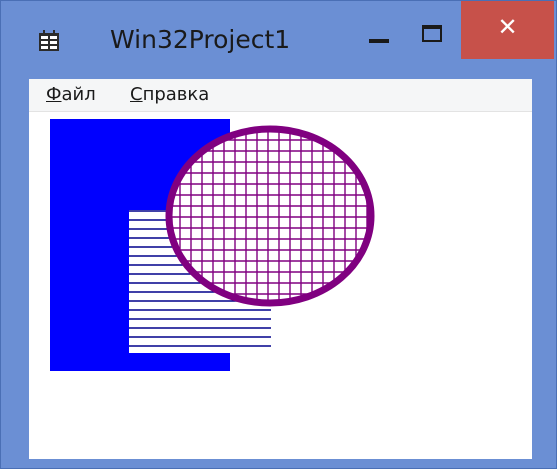 This screenshot has height=469, width=557. Describe the element at coordinates (432, 33) in the screenshot. I see `maximize-button` at that location.